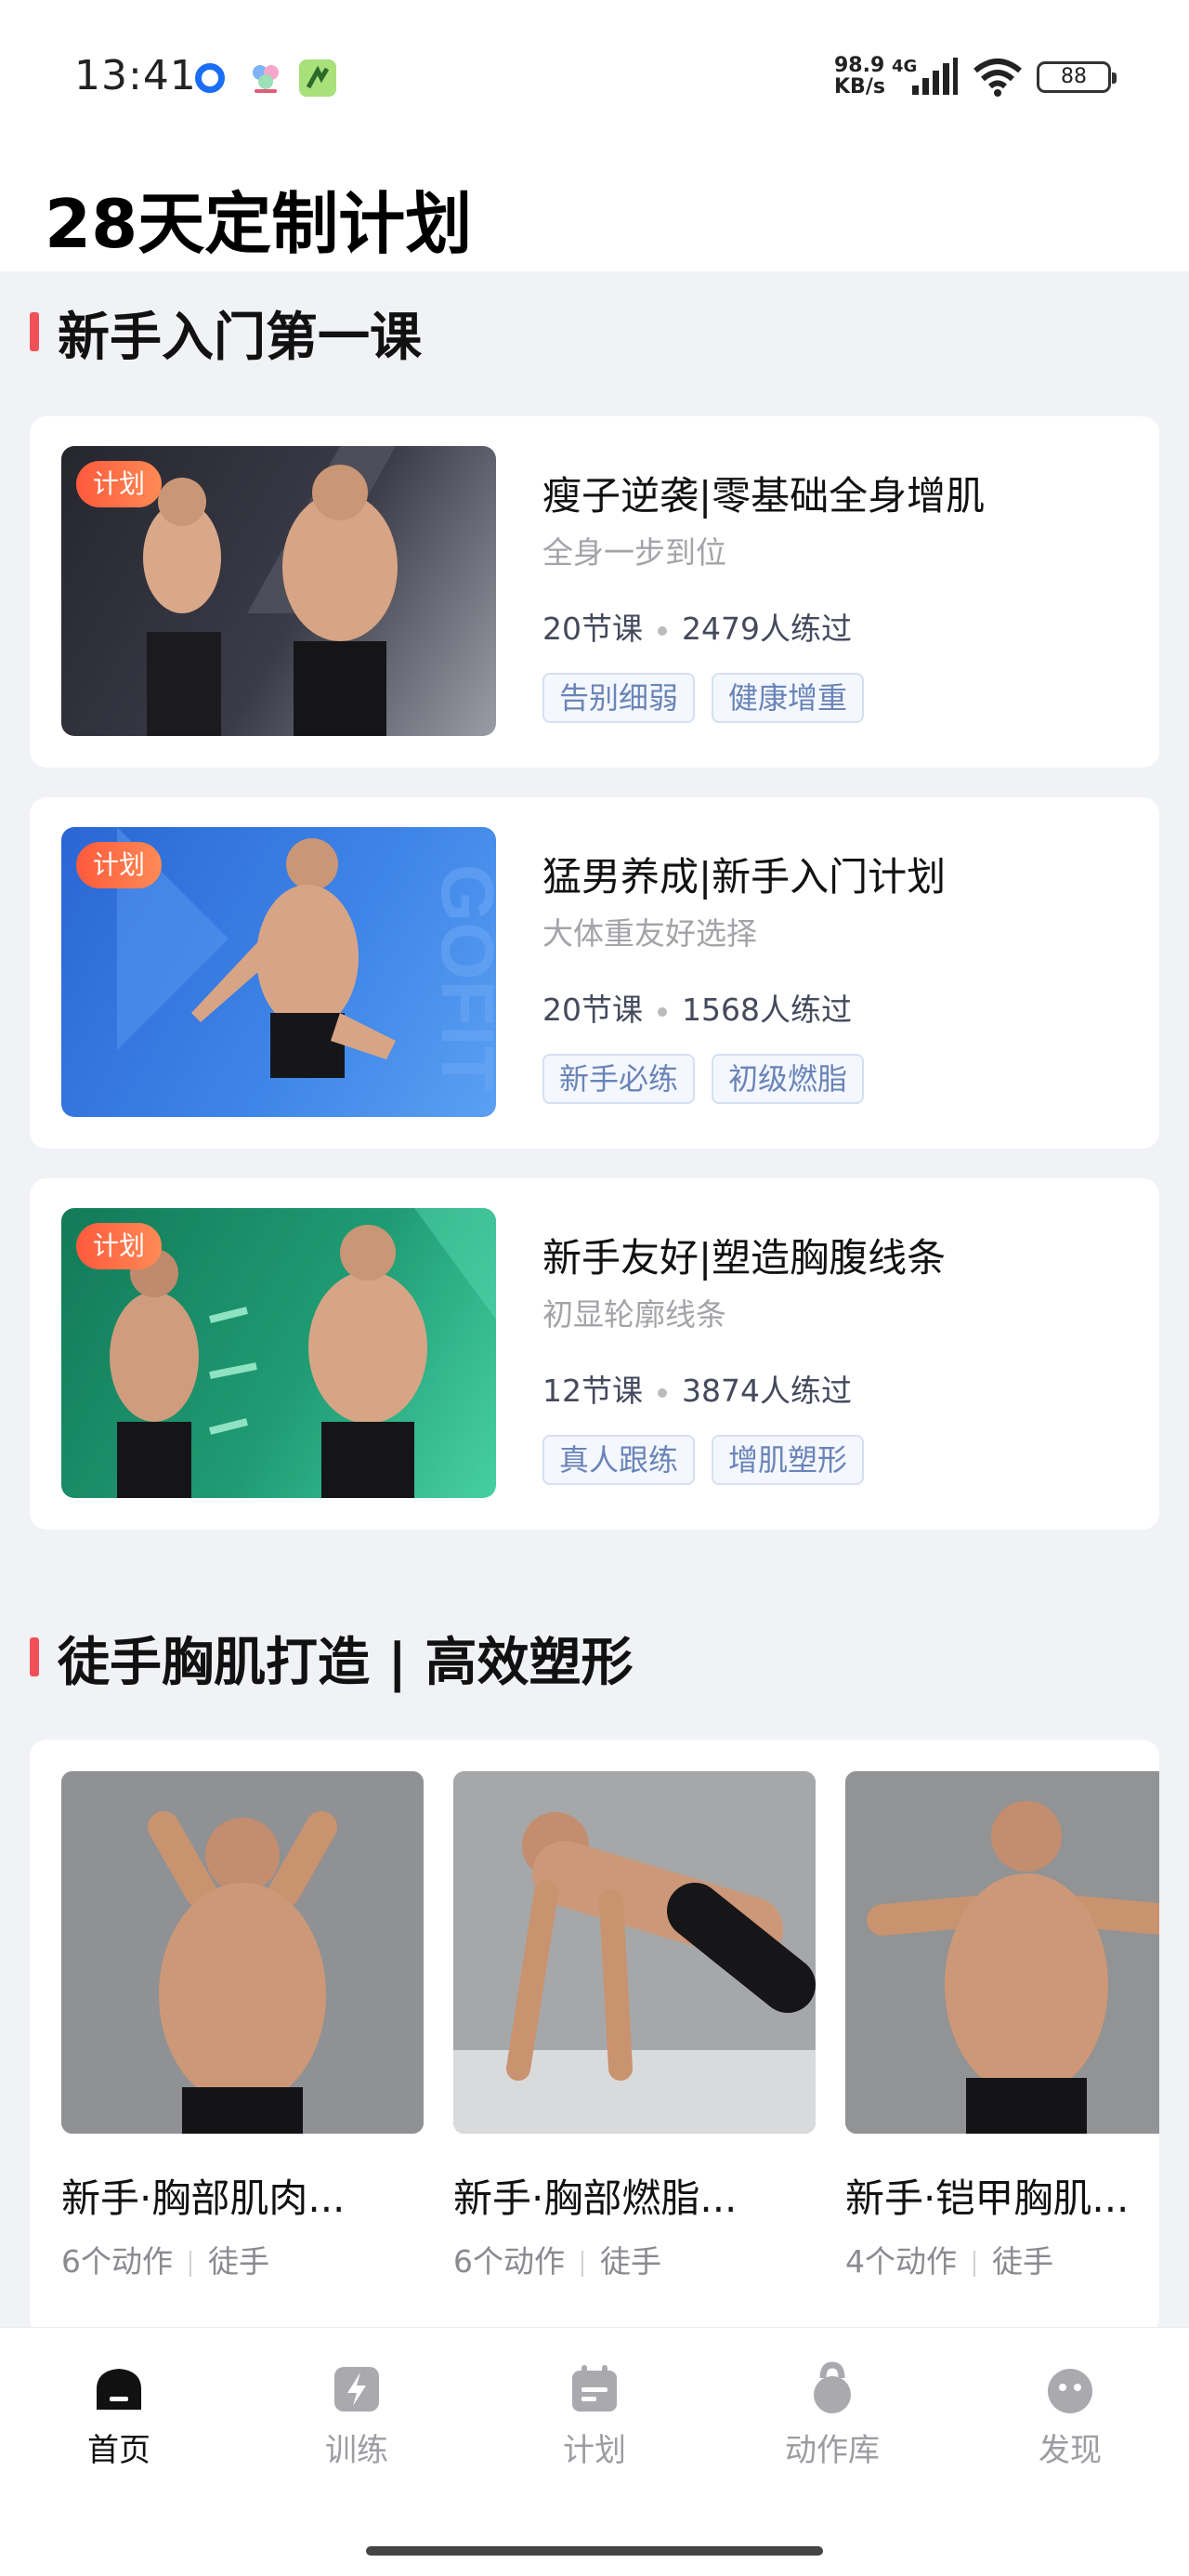 The height and width of the screenshot is (2576, 1189). Describe the element at coordinates (935, 76) in the screenshot. I see `signal-icon` at that location.